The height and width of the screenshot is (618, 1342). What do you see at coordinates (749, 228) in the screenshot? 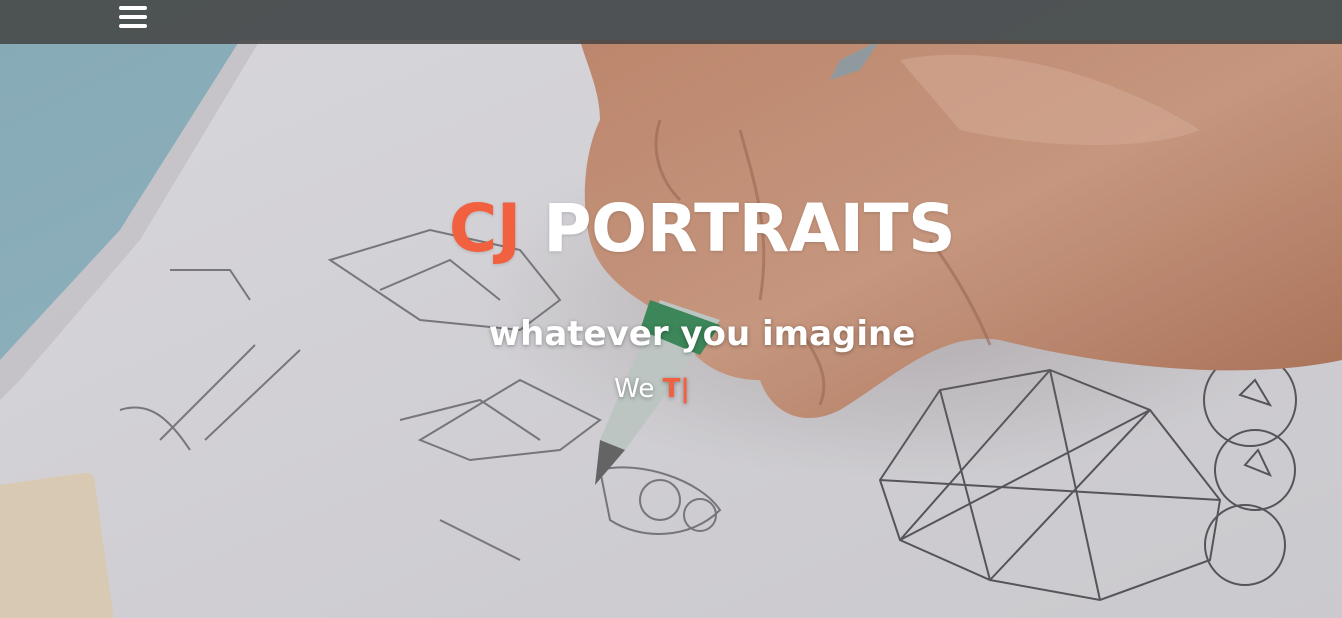
I see `site-title-main: PORTRAITS` at bounding box center [749, 228].